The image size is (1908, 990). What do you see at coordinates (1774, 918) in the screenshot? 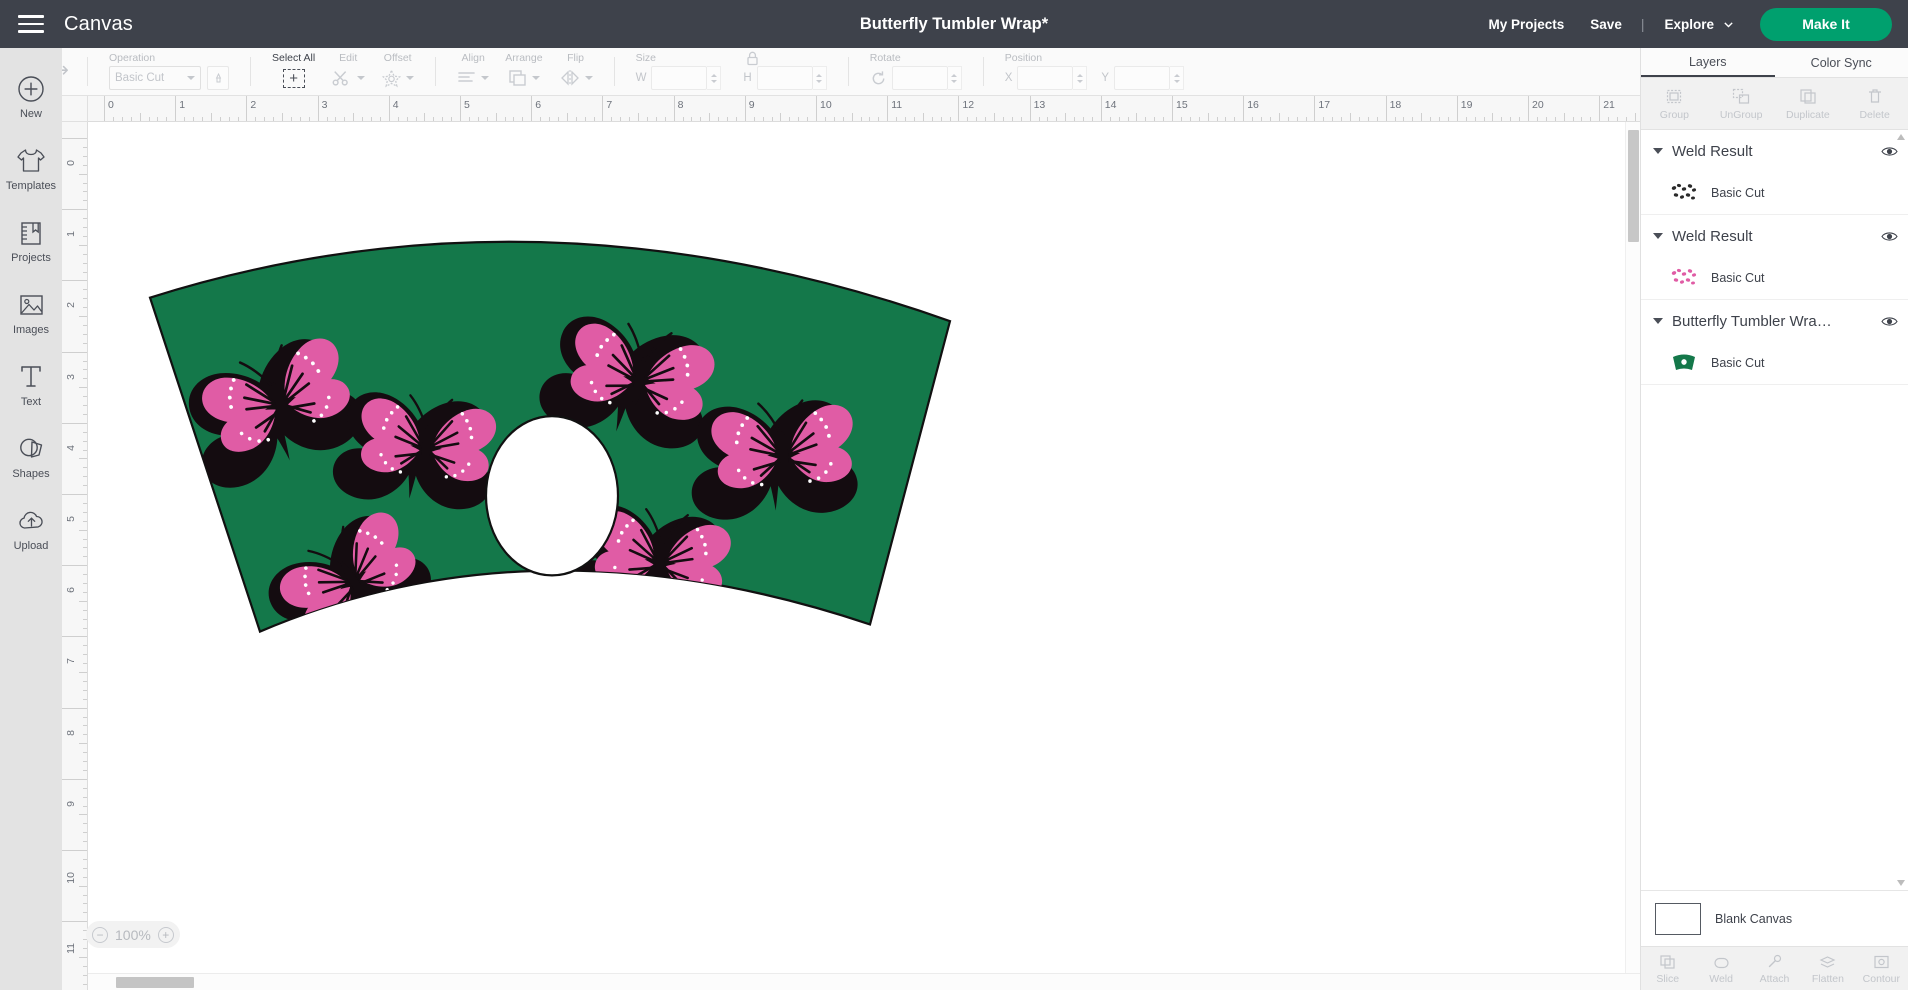
I see `canvas-color-row: Blank Canvas` at bounding box center [1774, 918].